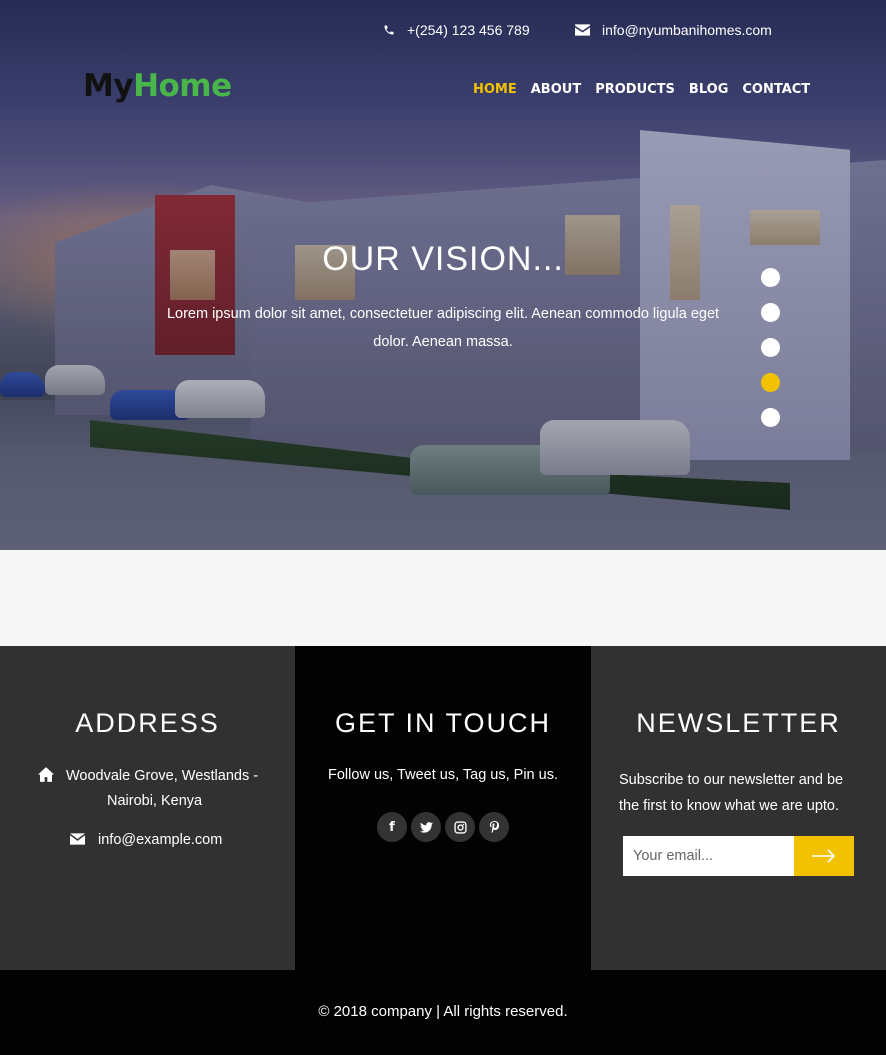  Describe the element at coordinates (708, 89) in the screenshot. I see `nav-item-blog: BLOG` at that location.